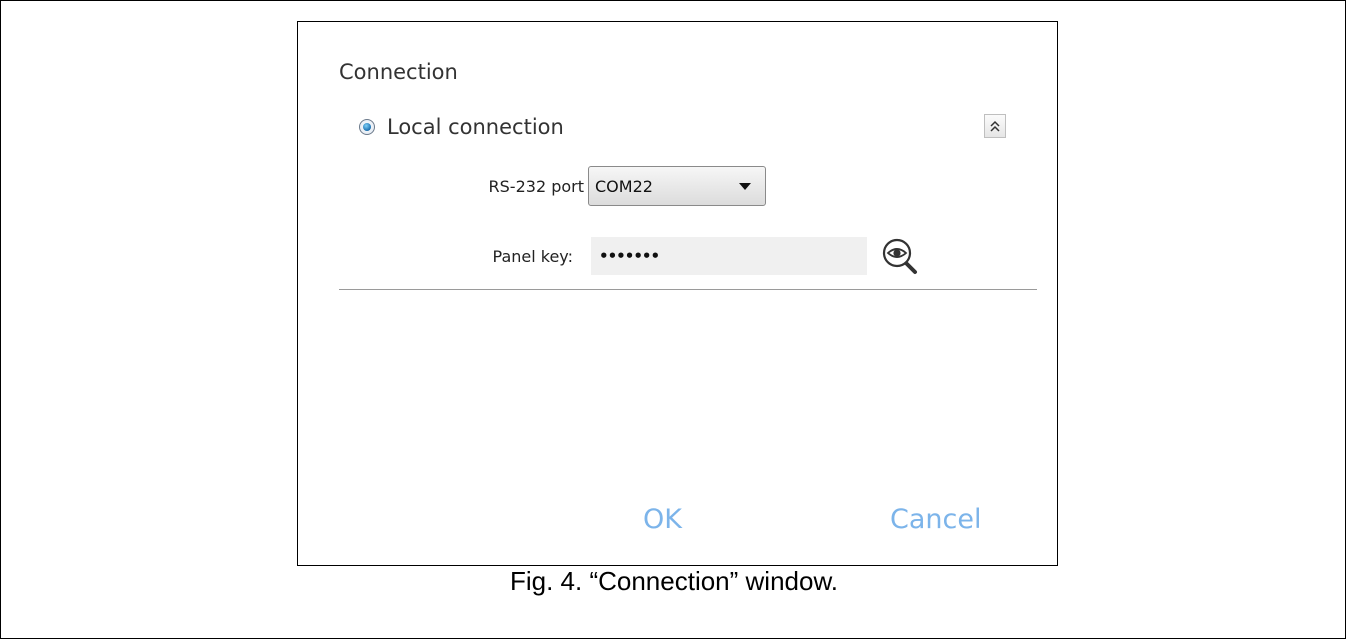 Image resolution: width=1346 pixels, height=639 pixels. I want to click on cancel-button: Cancel, so click(935, 519).